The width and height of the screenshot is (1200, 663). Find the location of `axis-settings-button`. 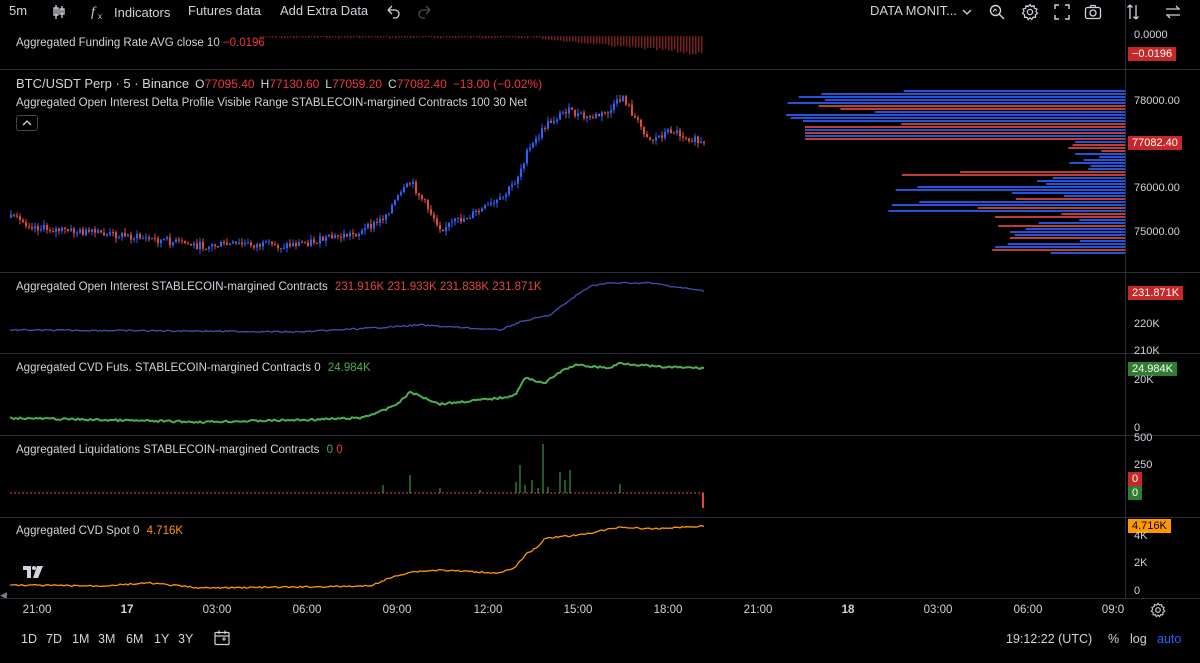

axis-settings-button is located at coordinates (1158, 611).